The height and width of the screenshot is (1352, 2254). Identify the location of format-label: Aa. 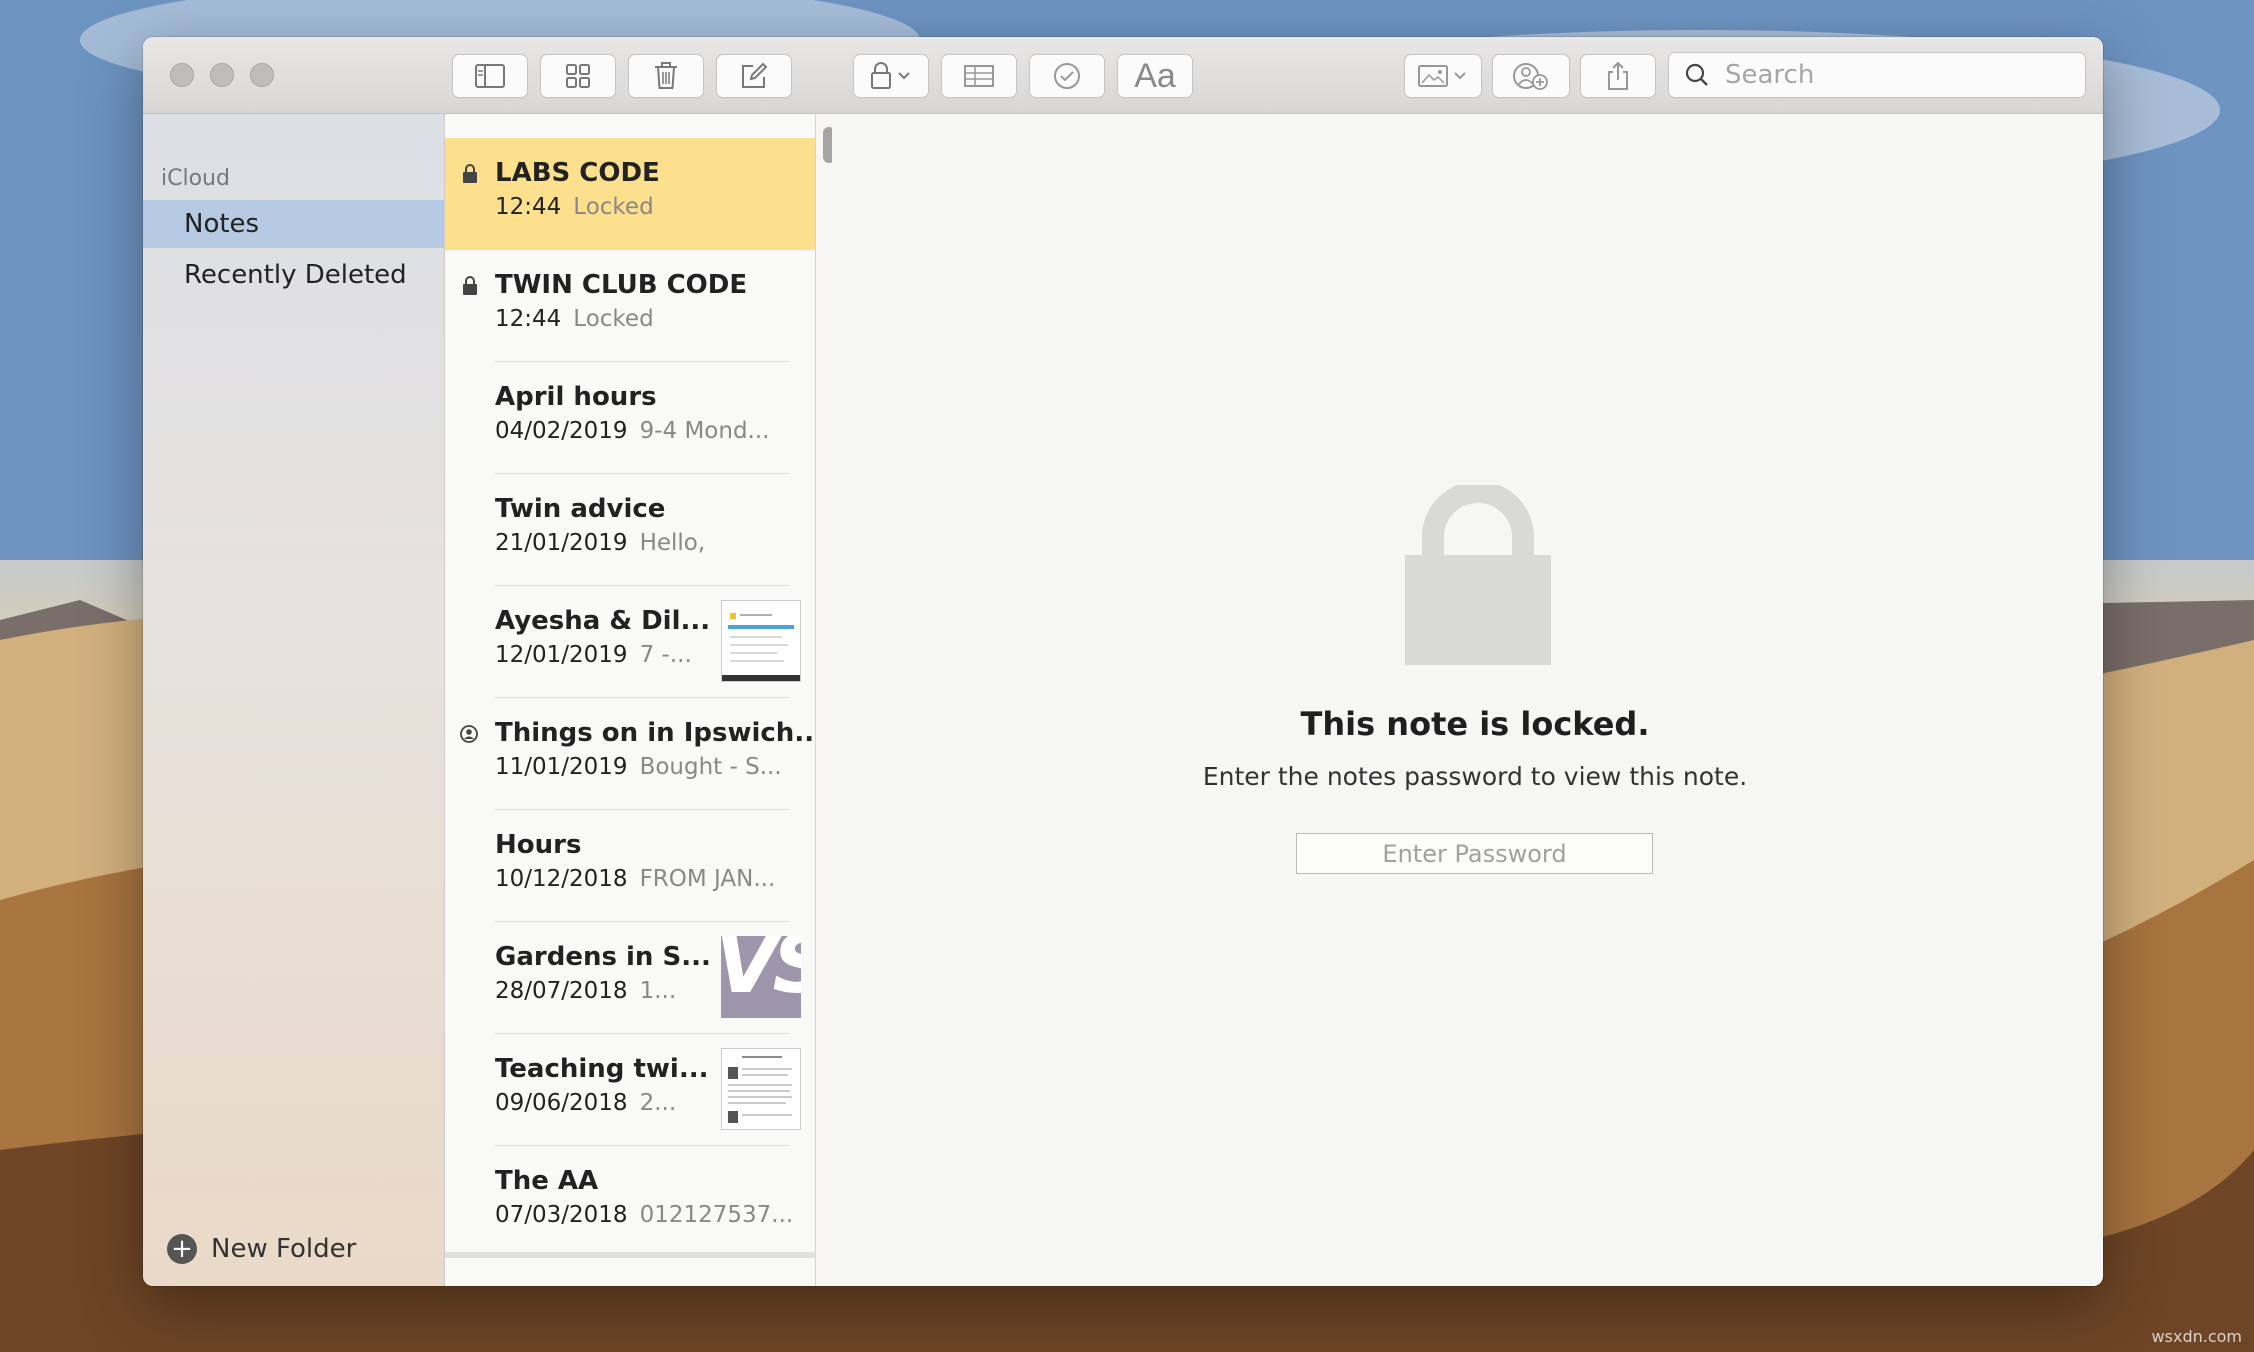
(1155, 75).